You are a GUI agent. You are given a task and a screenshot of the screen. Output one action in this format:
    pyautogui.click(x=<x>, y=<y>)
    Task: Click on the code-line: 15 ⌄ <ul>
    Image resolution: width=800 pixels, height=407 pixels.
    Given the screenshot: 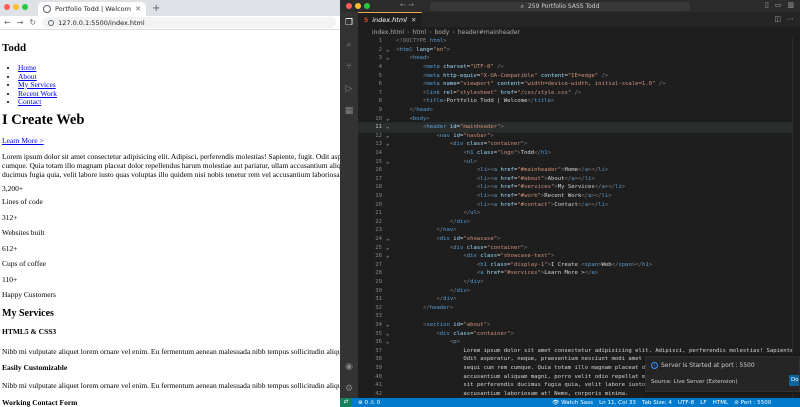 What is the action you would take?
    pyautogui.click(x=579, y=161)
    